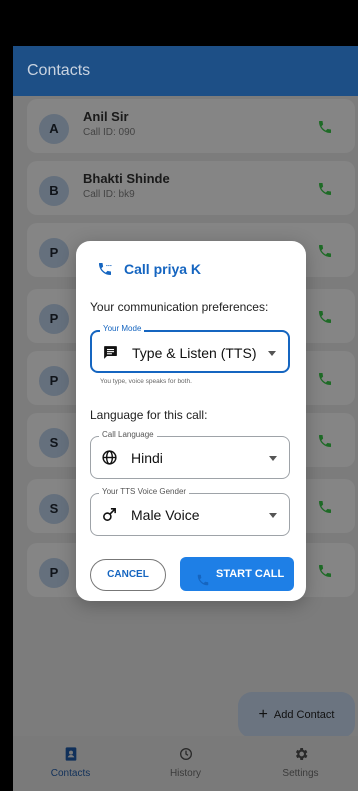 This screenshot has width=358, height=791. Describe the element at coordinates (163, 269) in the screenshot. I see `dialog-title-text: Call priya K` at that location.